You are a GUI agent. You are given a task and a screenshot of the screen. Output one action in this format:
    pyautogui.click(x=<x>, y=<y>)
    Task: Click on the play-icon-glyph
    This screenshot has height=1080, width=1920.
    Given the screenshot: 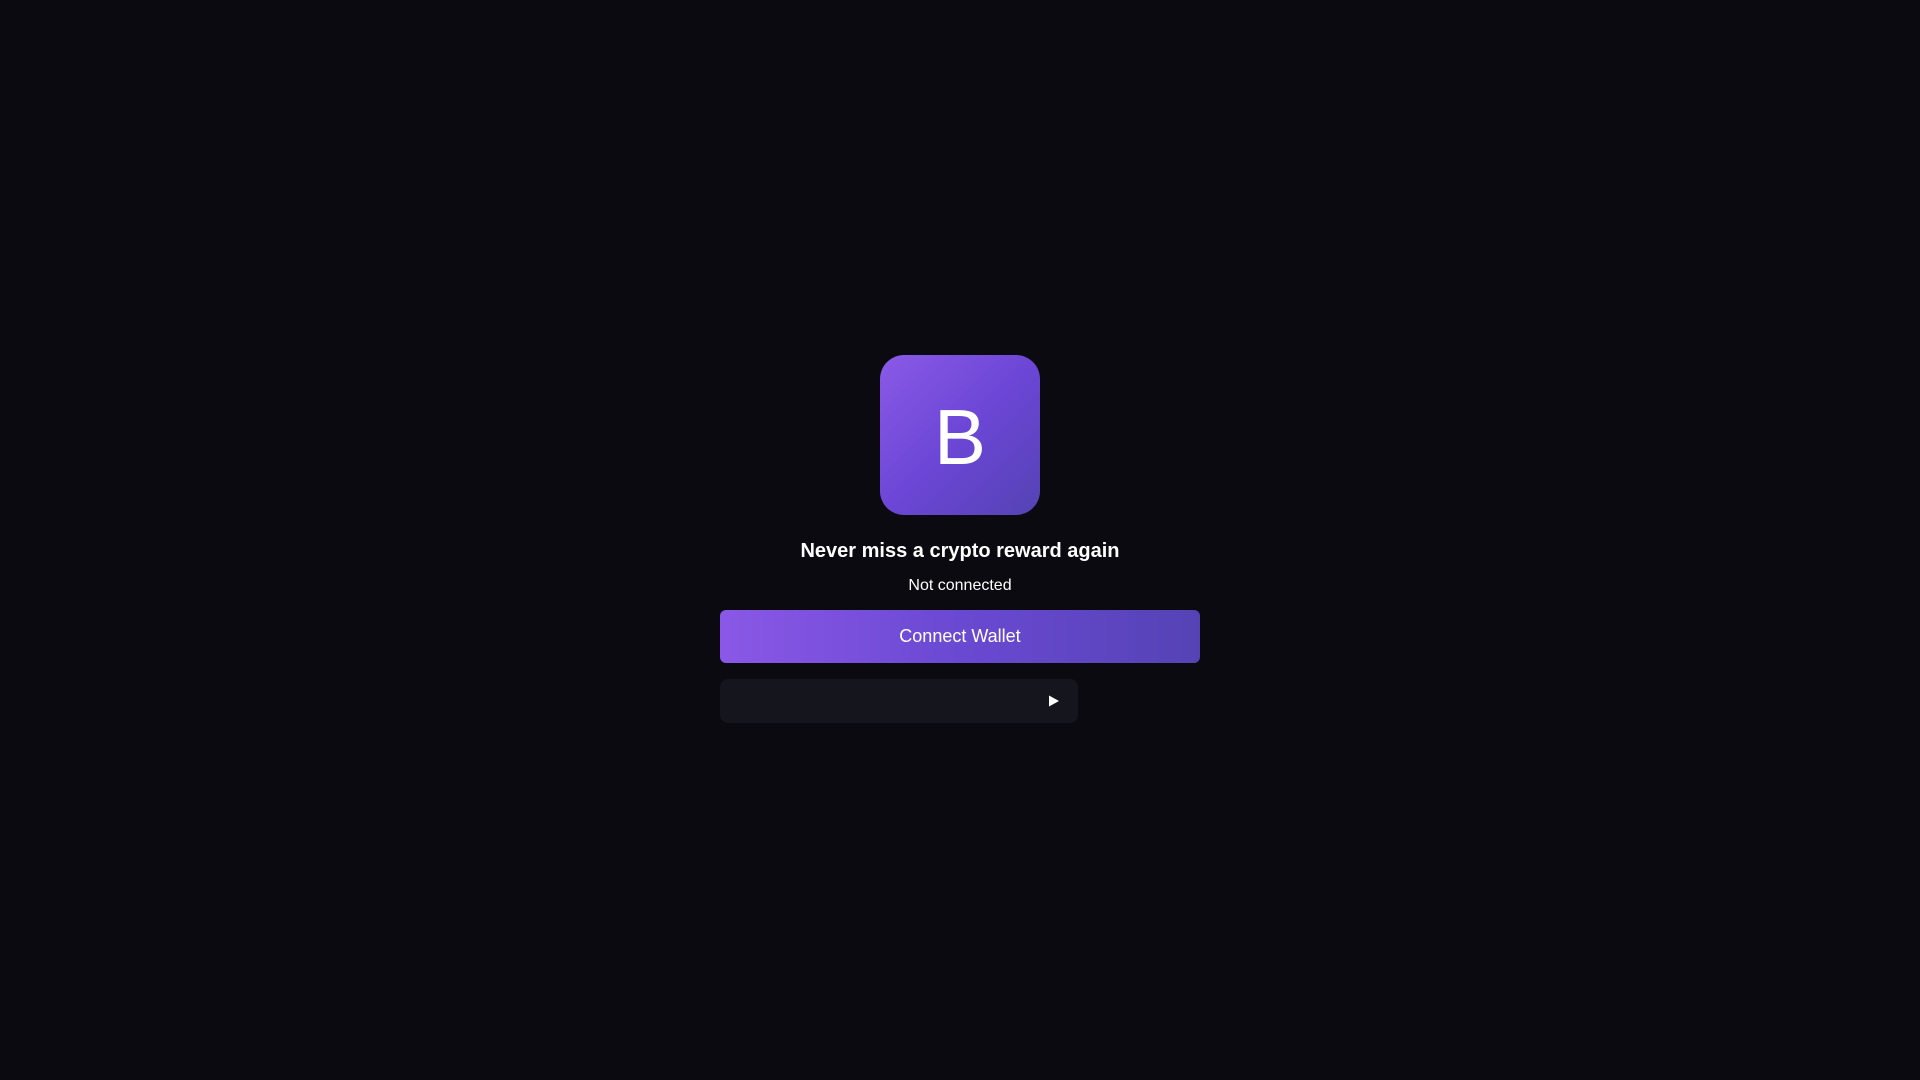 What is the action you would take?
    pyautogui.click(x=1054, y=701)
    